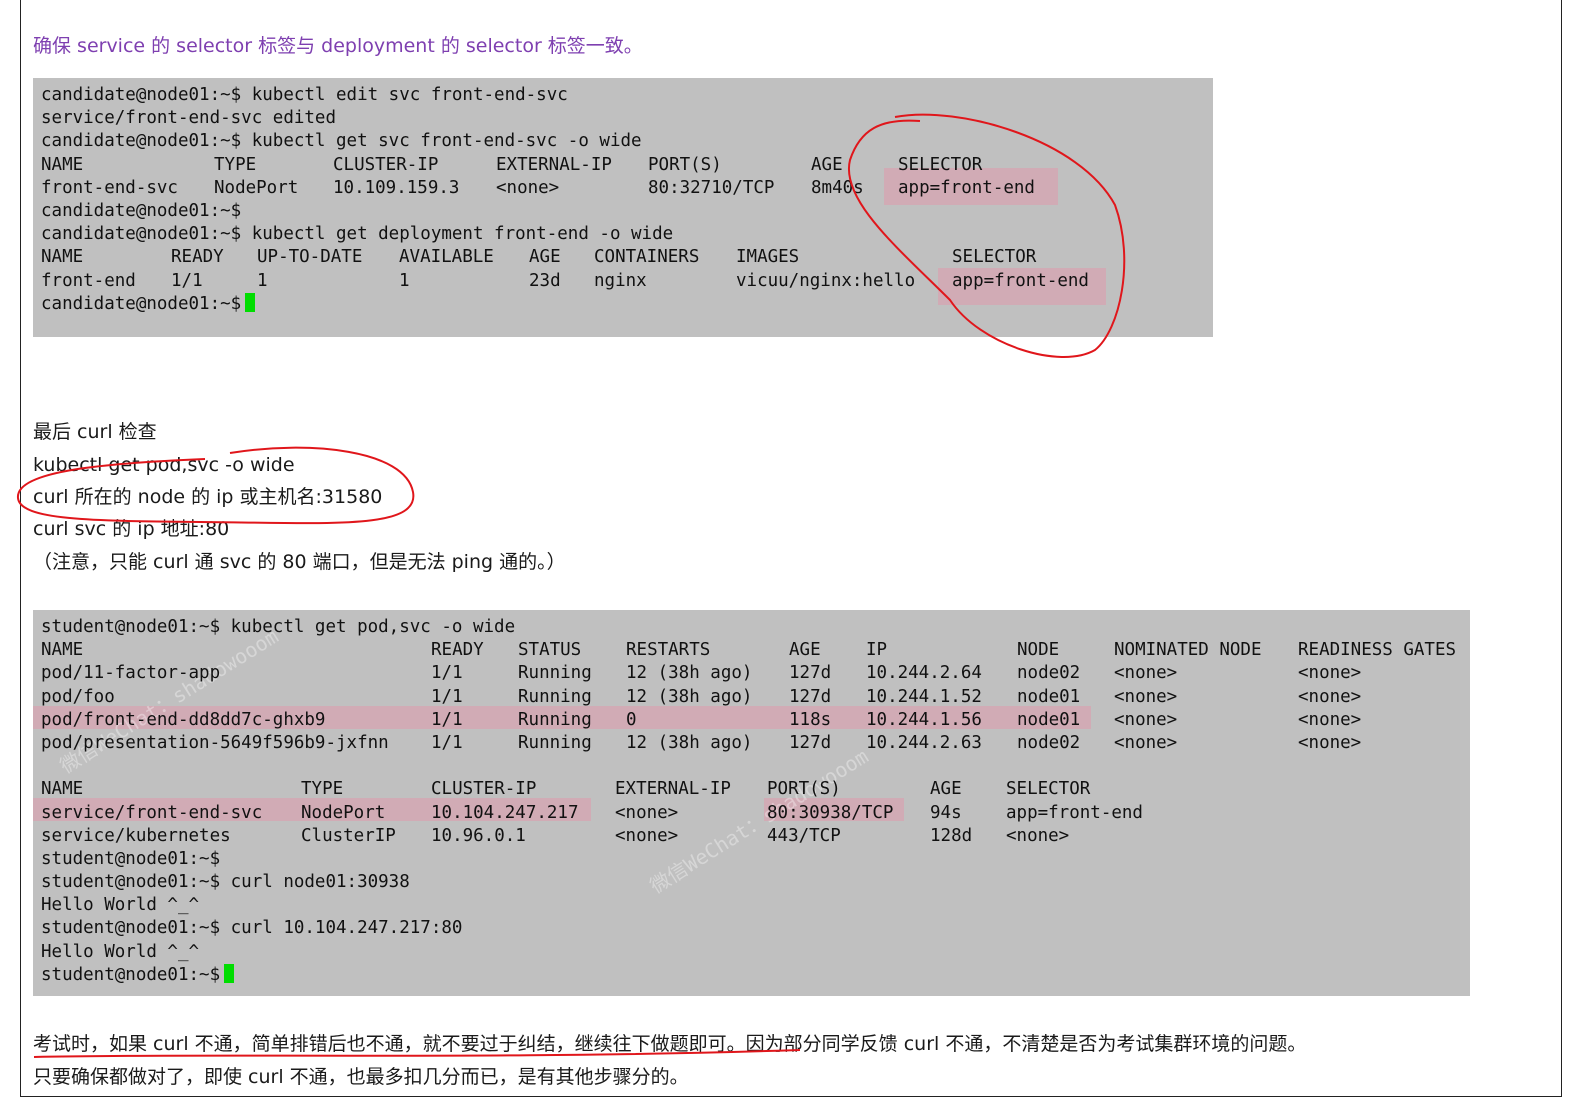 The height and width of the screenshot is (1106, 1582). Describe the element at coordinates (837, 187) in the screenshot. I see `terminal-cell: 8m40s` at that location.